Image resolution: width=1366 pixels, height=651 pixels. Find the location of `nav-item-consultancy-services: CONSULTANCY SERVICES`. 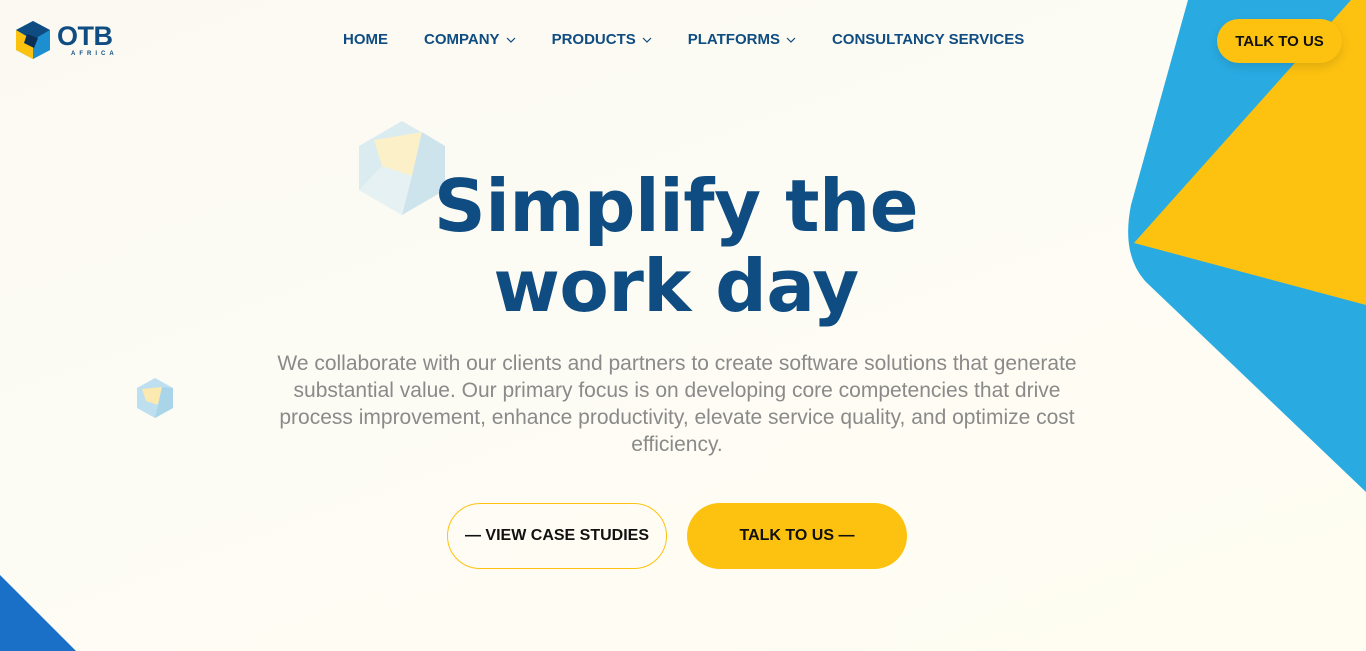

nav-item-consultancy-services: CONSULTANCY SERVICES is located at coordinates (928, 39).